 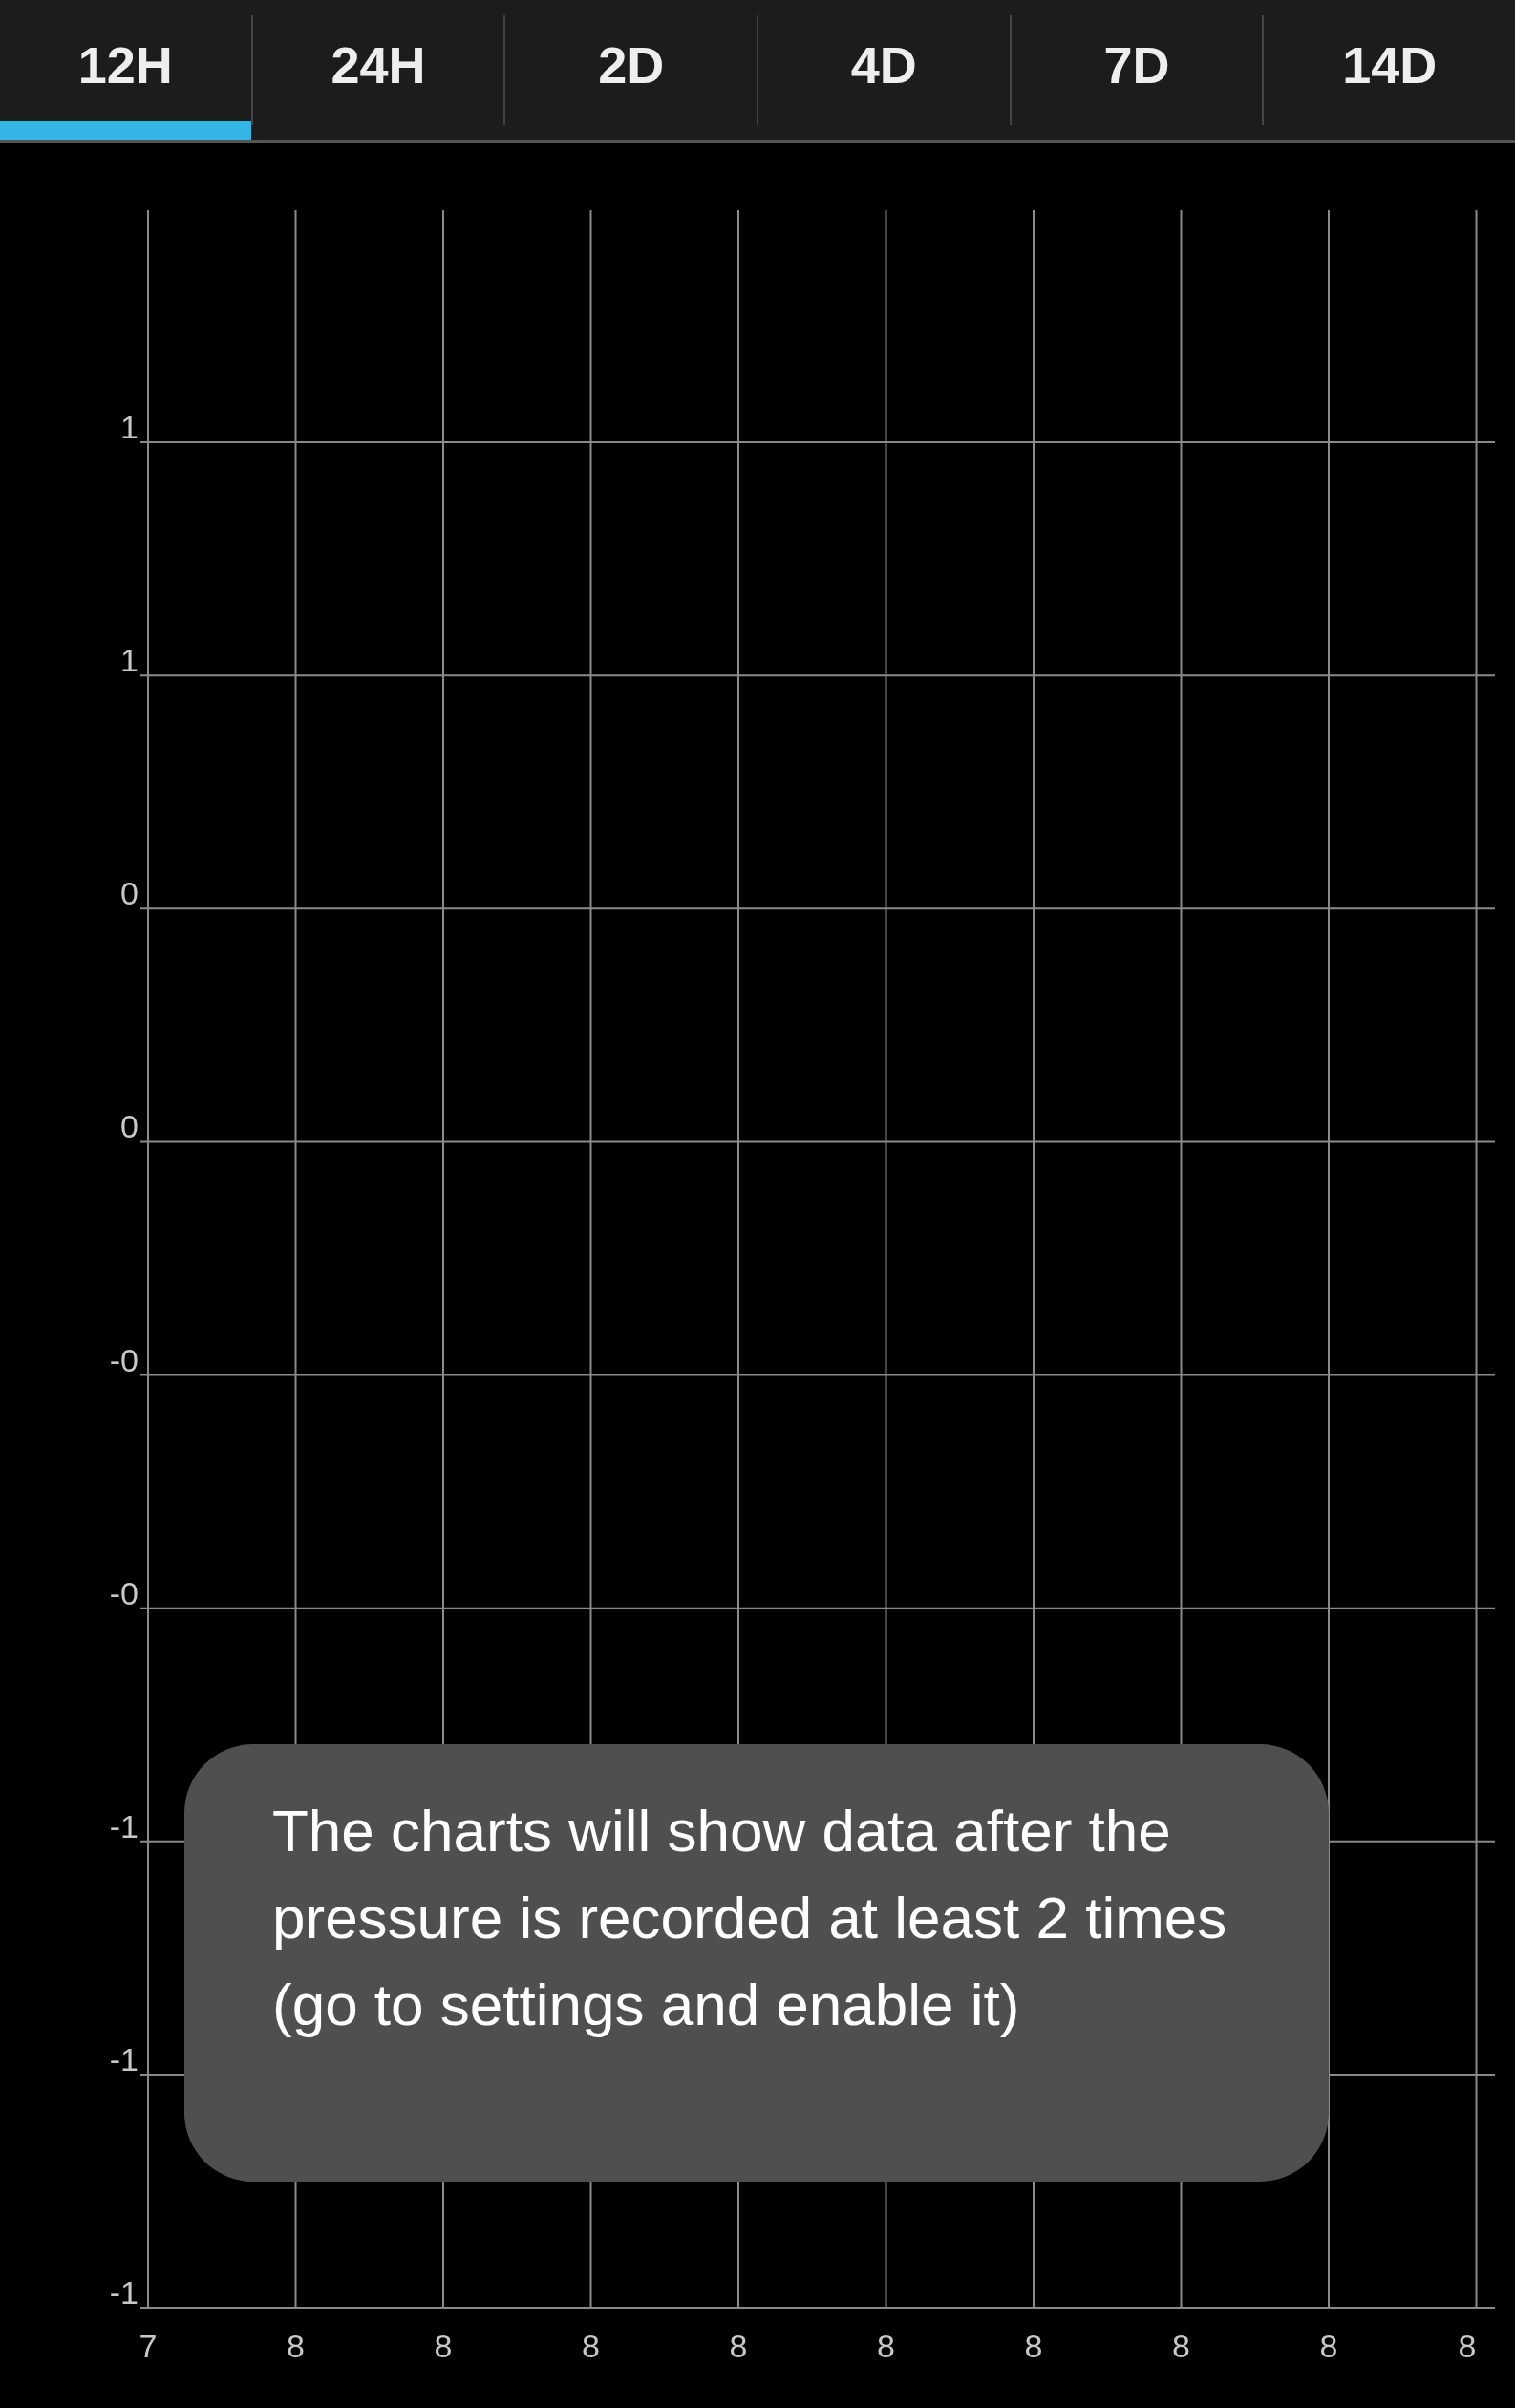 What do you see at coordinates (125, 70) in the screenshot?
I see `period-tab: 12H` at bounding box center [125, 70].